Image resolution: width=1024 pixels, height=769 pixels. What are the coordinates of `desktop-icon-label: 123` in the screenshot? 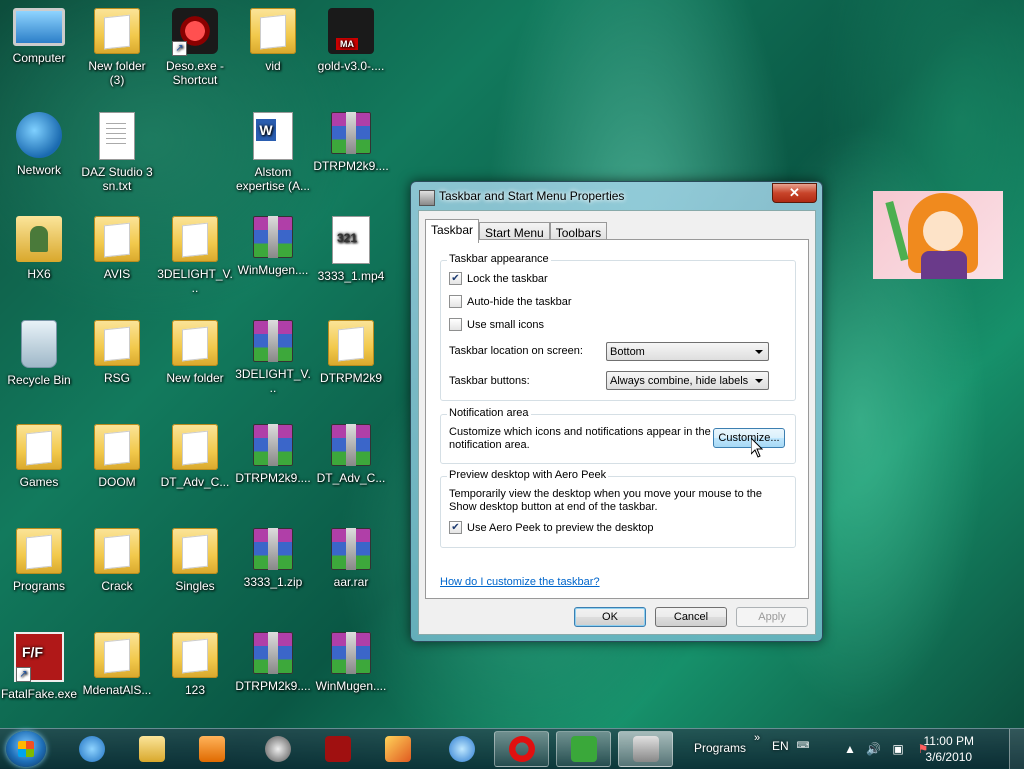 It's located at (195, 690).